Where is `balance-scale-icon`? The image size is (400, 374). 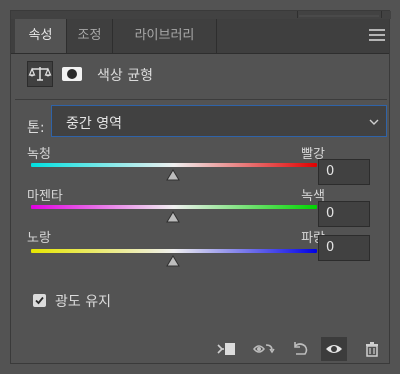 balance-scale-icon is located at coordinates (40, 74).